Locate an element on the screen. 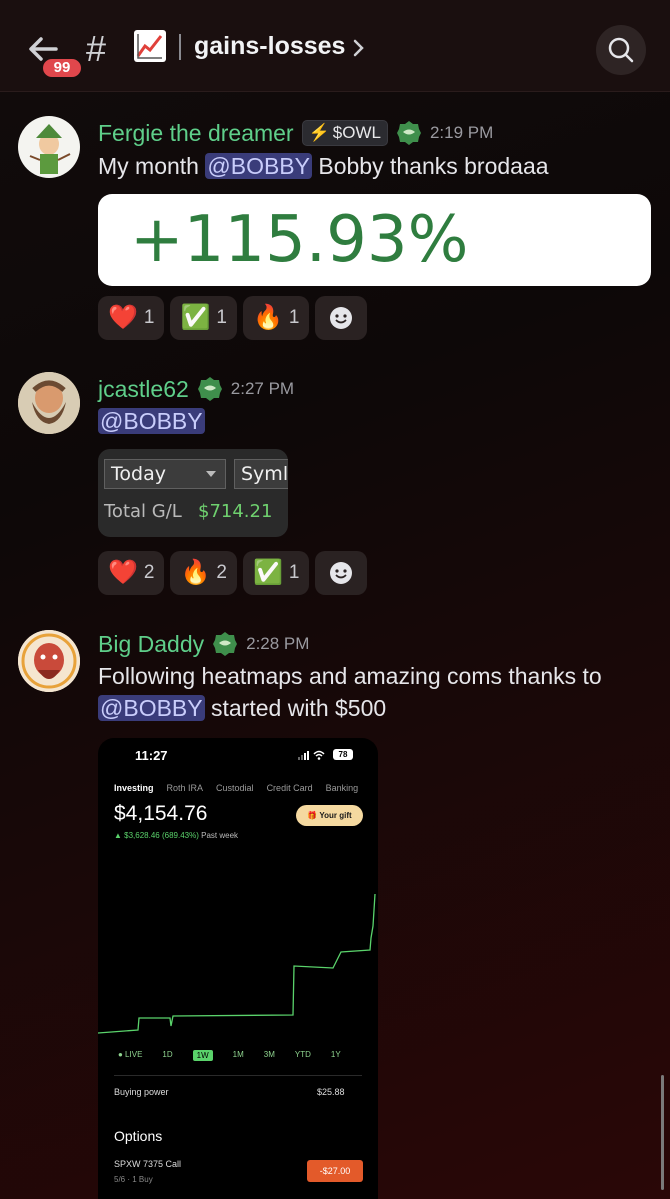  image-attachment: Today Syml Total G/L $714.21 is located at coordinates (193, 493).